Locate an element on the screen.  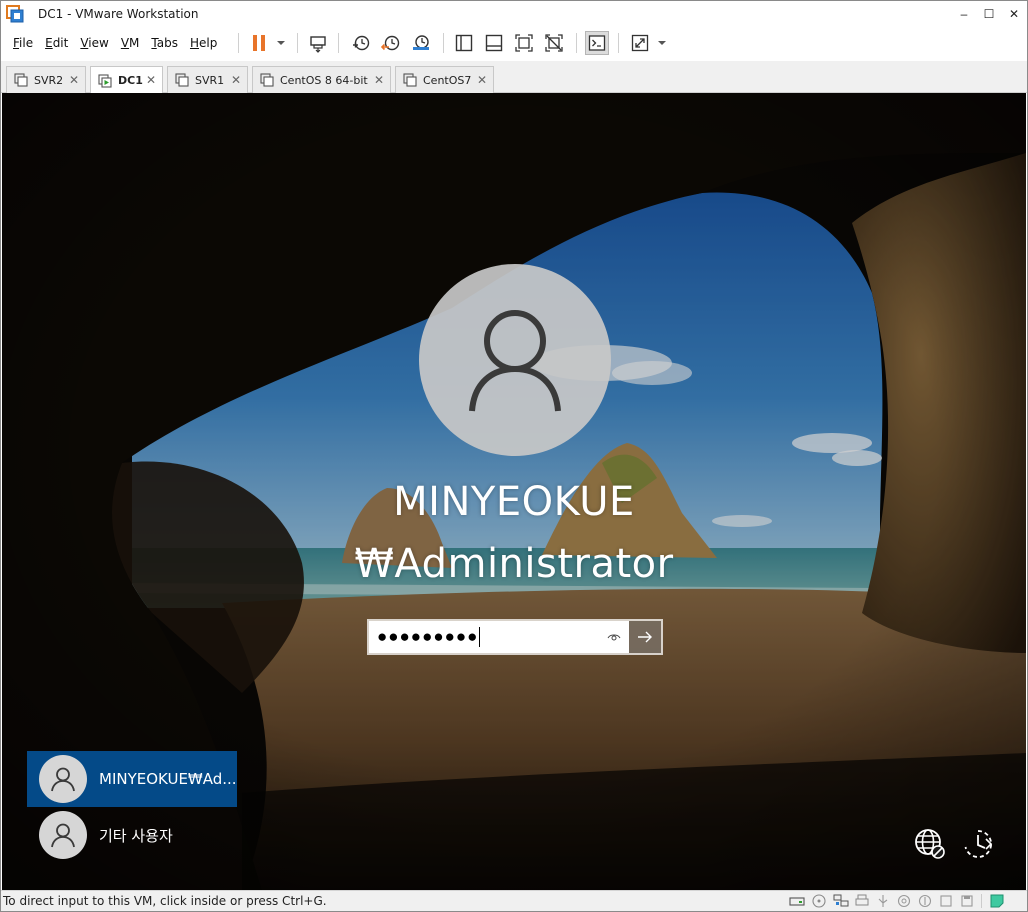
username-line2: ₩Administrator is located at coordinates (514, 564).